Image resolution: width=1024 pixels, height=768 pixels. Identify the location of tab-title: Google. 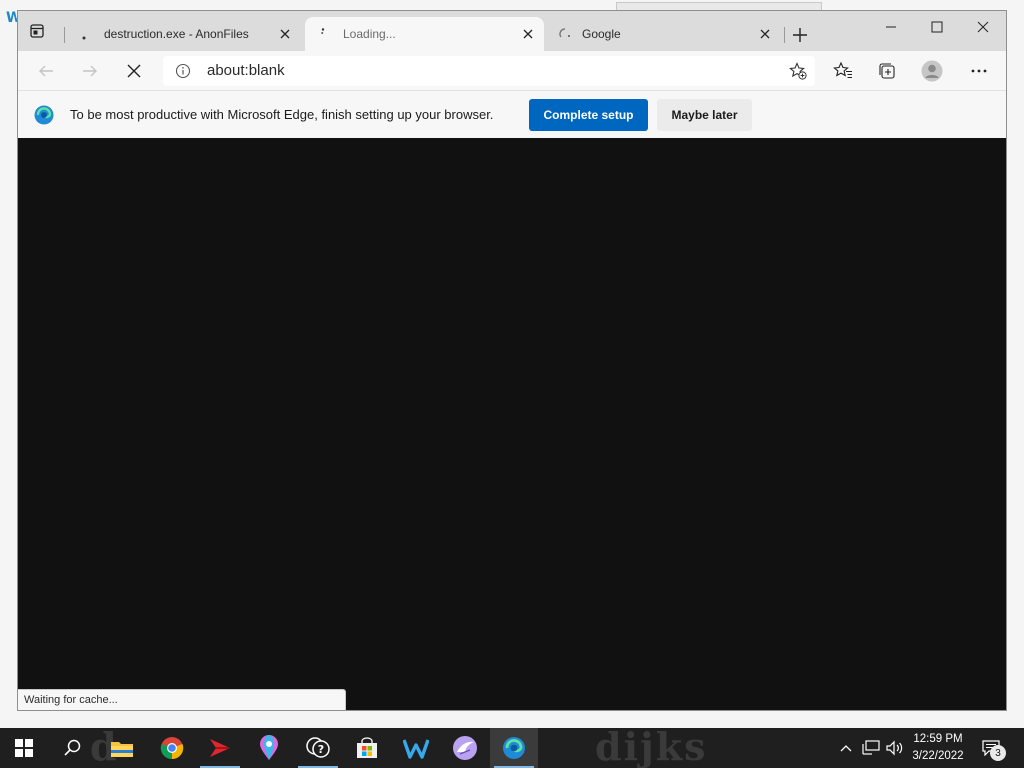
(601, 34).